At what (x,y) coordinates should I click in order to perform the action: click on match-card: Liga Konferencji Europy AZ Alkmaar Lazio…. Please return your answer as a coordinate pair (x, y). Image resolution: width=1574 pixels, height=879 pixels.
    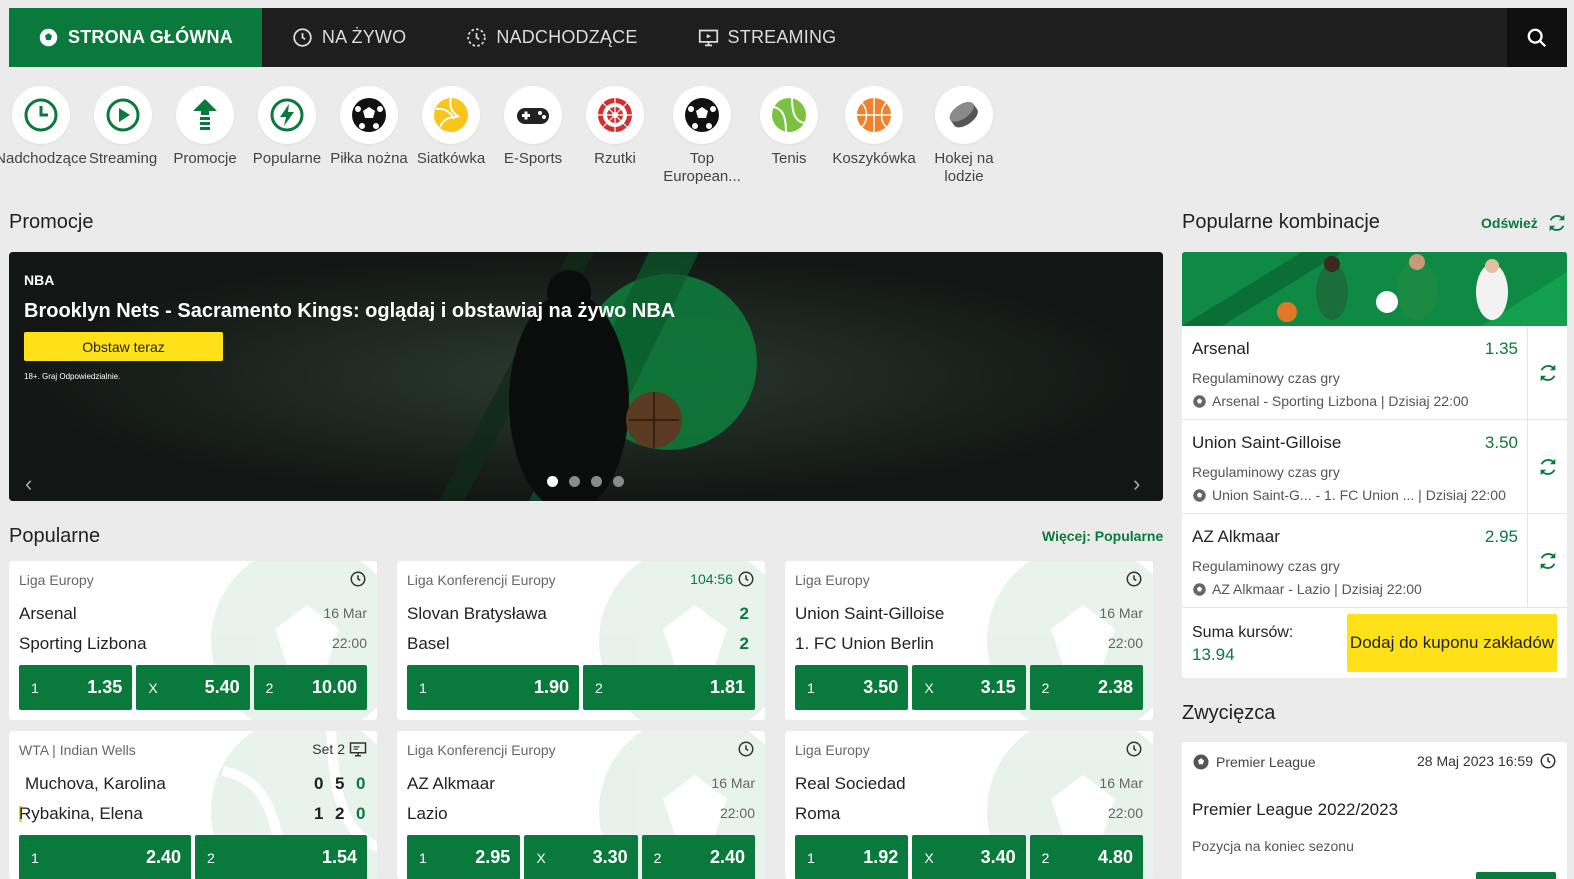
    Looking at the image, I should click on (581, 805).